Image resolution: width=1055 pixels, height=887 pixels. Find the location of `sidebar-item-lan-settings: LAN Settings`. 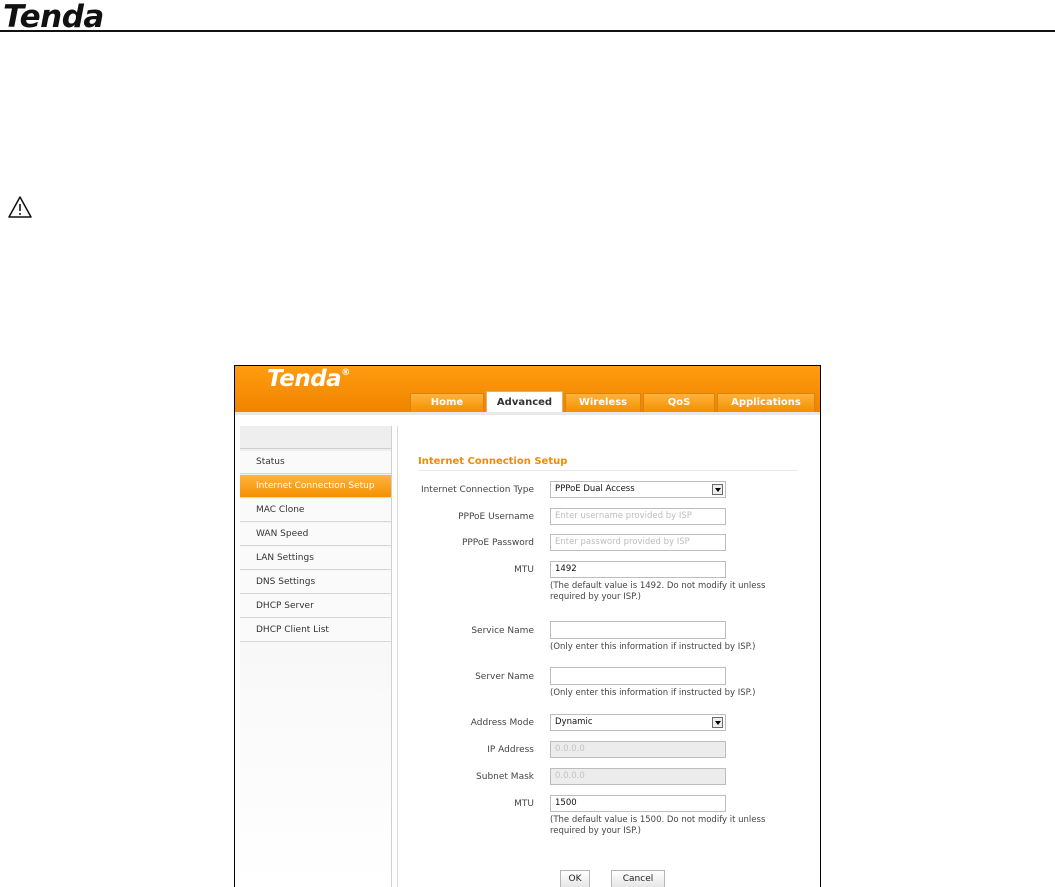

sidebar-item-lan-settings: LAN Settings is located at coordinates (315, 558).